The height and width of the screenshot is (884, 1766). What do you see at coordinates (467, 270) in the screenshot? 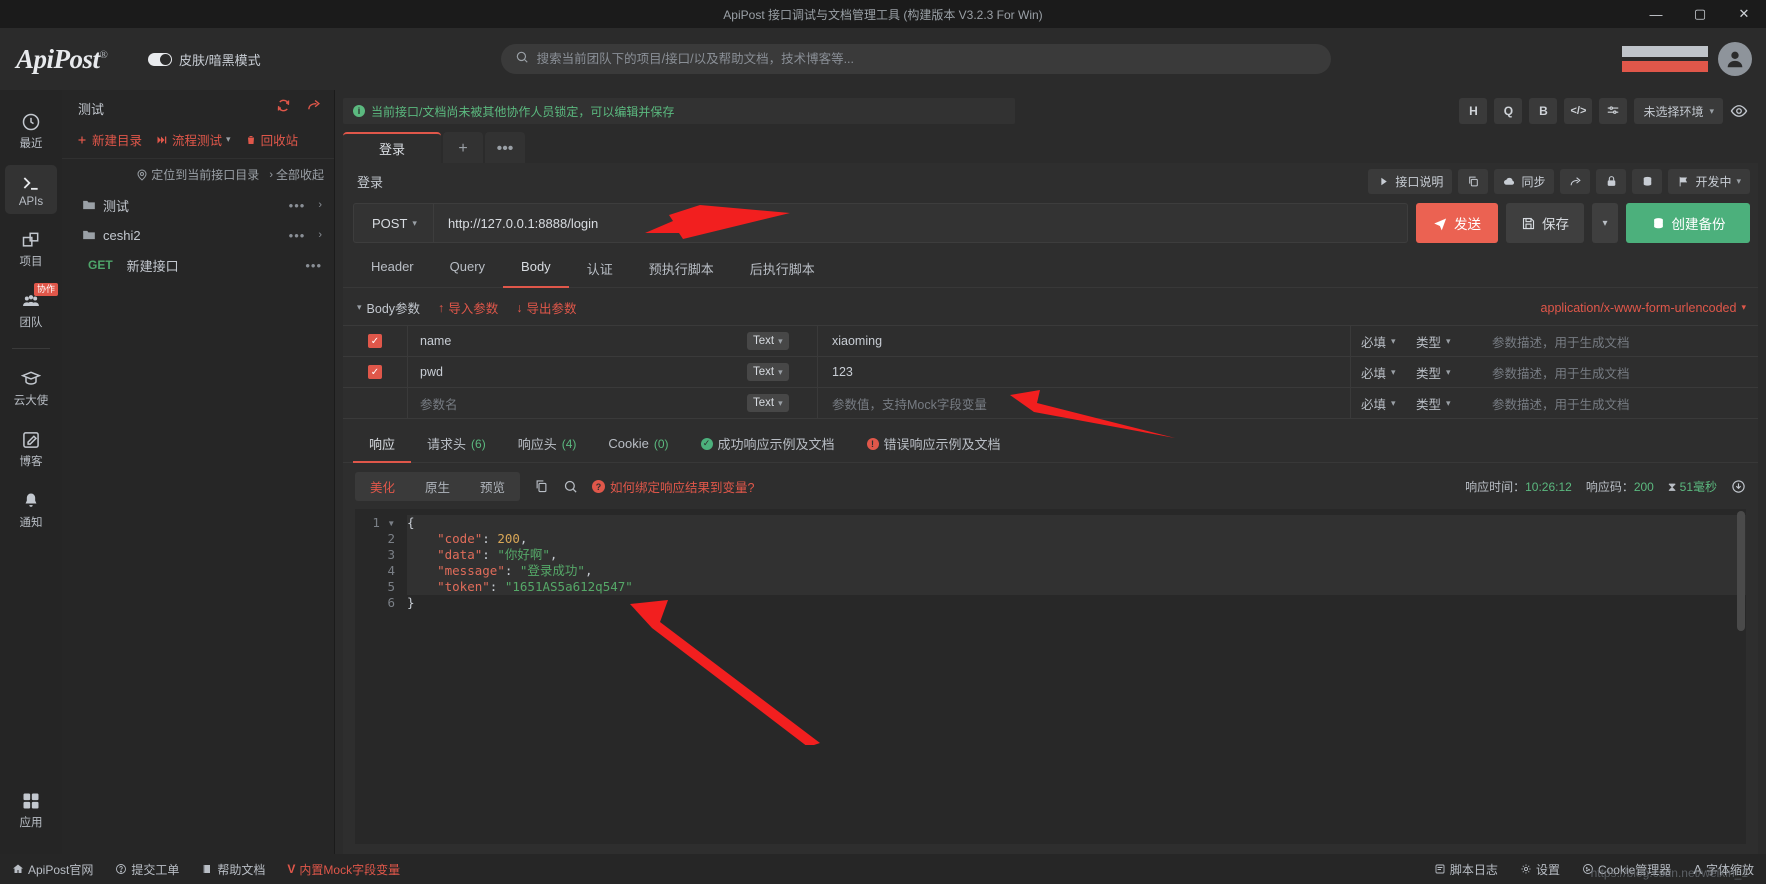
I see `tab-query: Query` at bounding box center [467, 270].